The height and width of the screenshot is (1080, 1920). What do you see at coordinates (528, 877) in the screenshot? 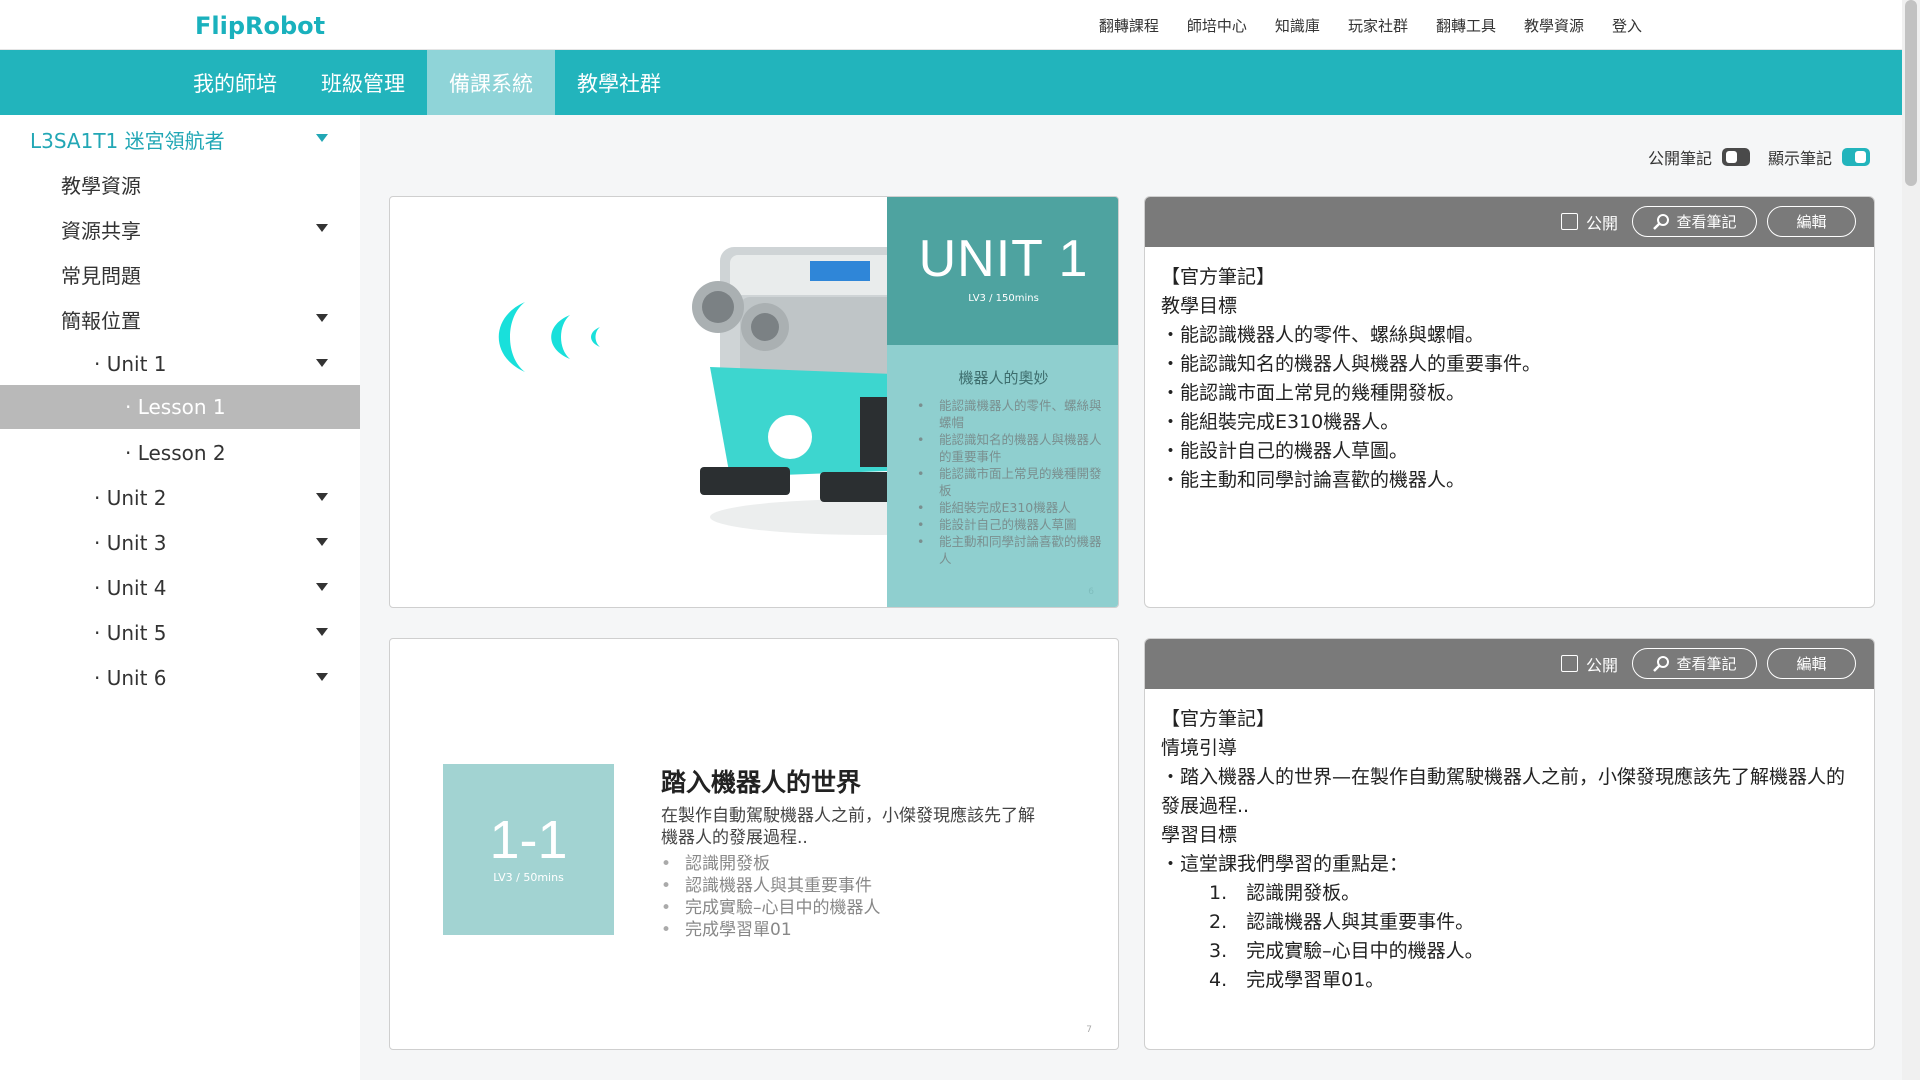
I see `lesson-duration: LV3 / 50mins` at bounding box center [528, 877].